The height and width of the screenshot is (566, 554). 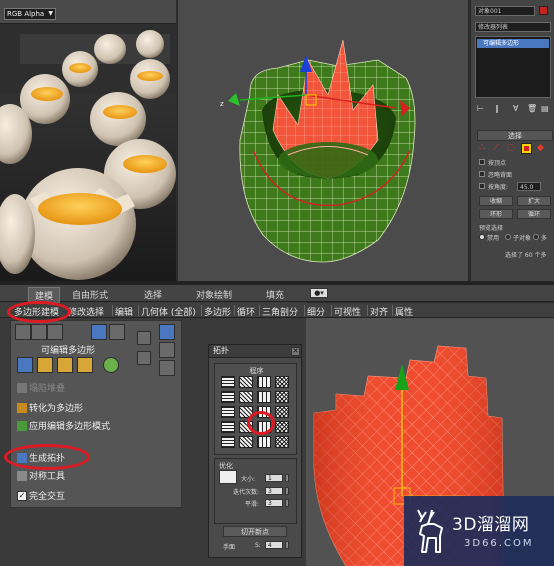 I want to click on subtab-polygons: 多边形, so click(x=217, y=311).